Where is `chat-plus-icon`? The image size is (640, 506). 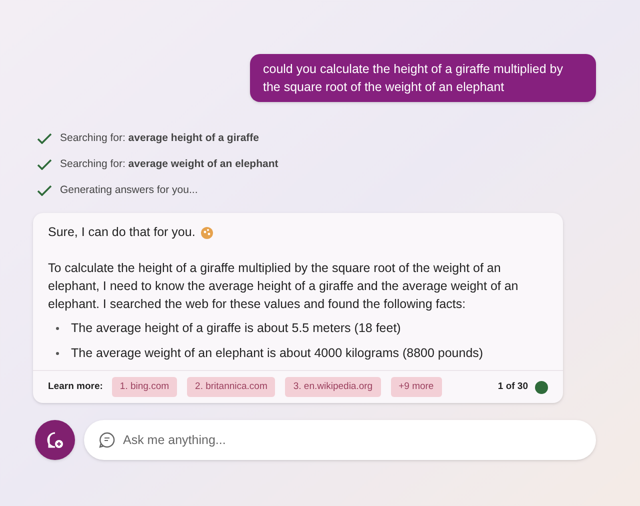
chat-plus-icon is located at coordinates (55, 440).